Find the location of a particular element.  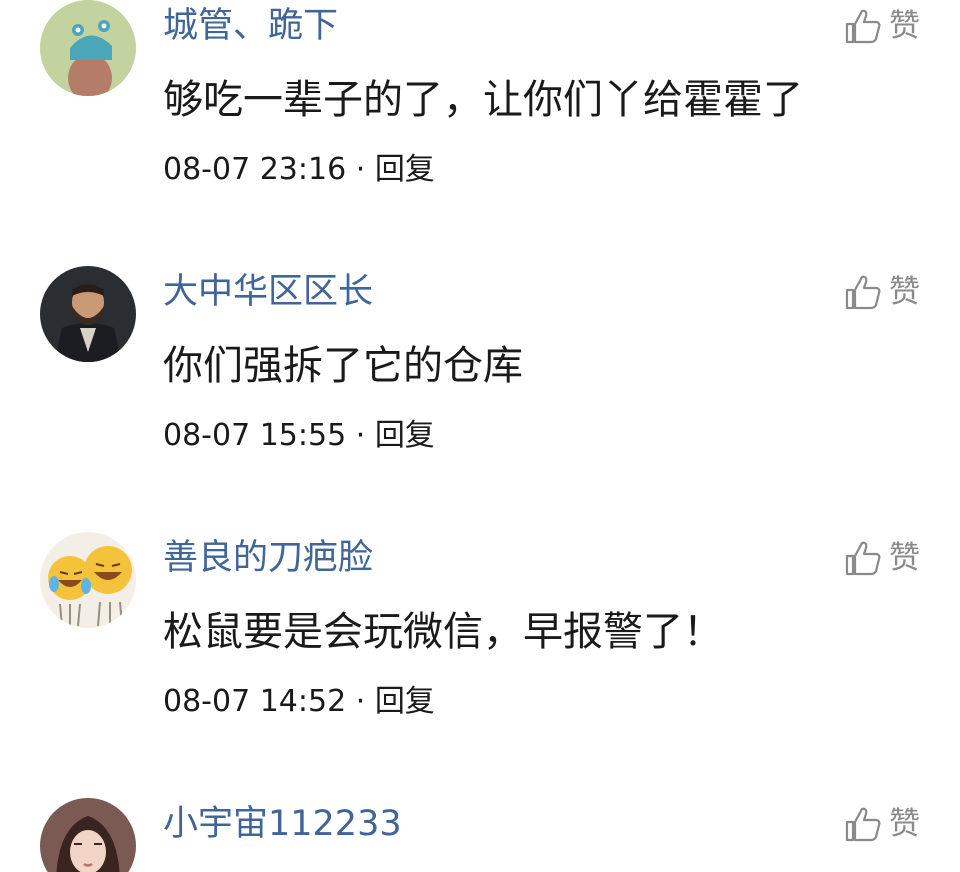

comment-meta: 08-07 15:55 · 回复 is located at coordinates (299, 436).